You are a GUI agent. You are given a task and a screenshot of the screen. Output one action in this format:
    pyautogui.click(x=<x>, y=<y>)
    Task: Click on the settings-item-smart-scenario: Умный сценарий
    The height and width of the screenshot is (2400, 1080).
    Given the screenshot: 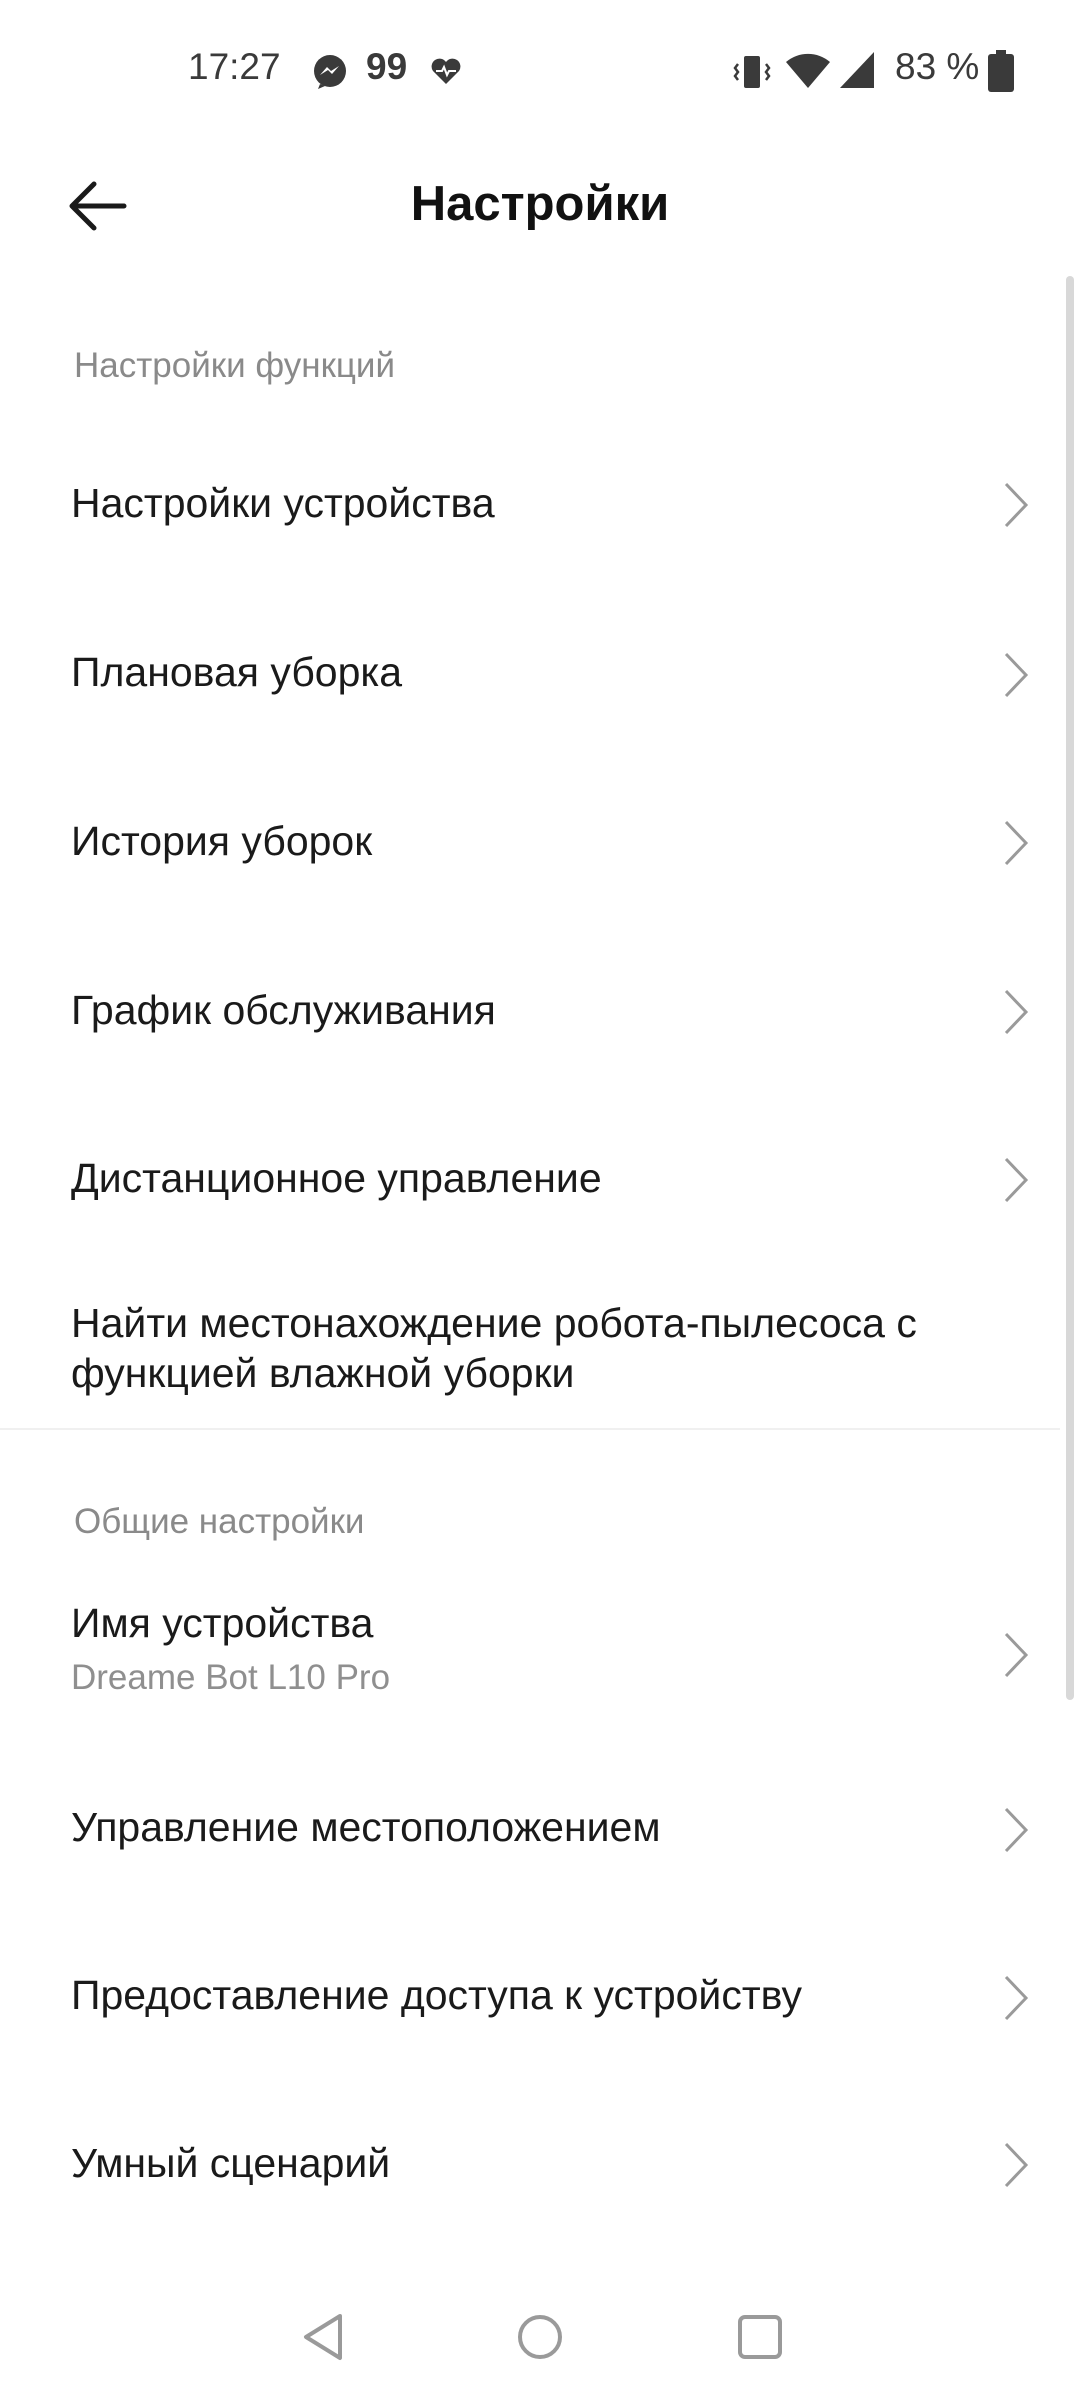 What is the action you would take?
    pyautogui.click(x=530, y=2165)
    